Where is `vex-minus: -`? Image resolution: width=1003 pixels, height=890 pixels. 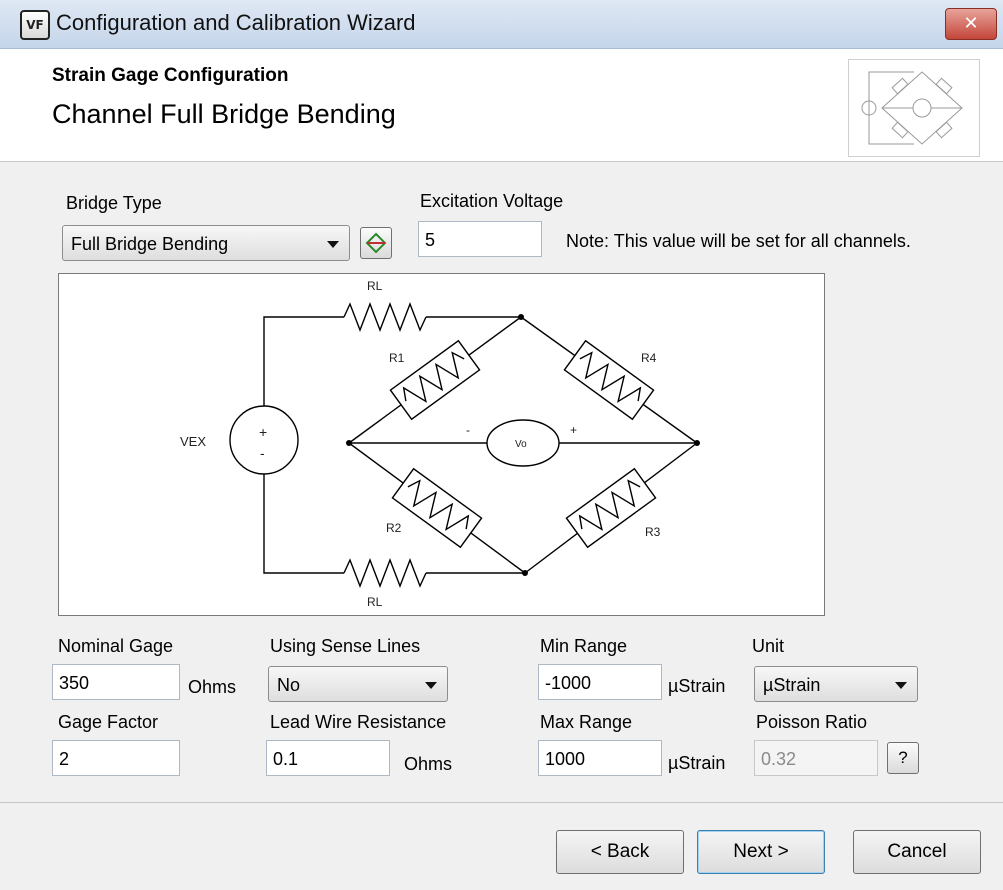
vex-minus: - is located at coordinates (262, 453).